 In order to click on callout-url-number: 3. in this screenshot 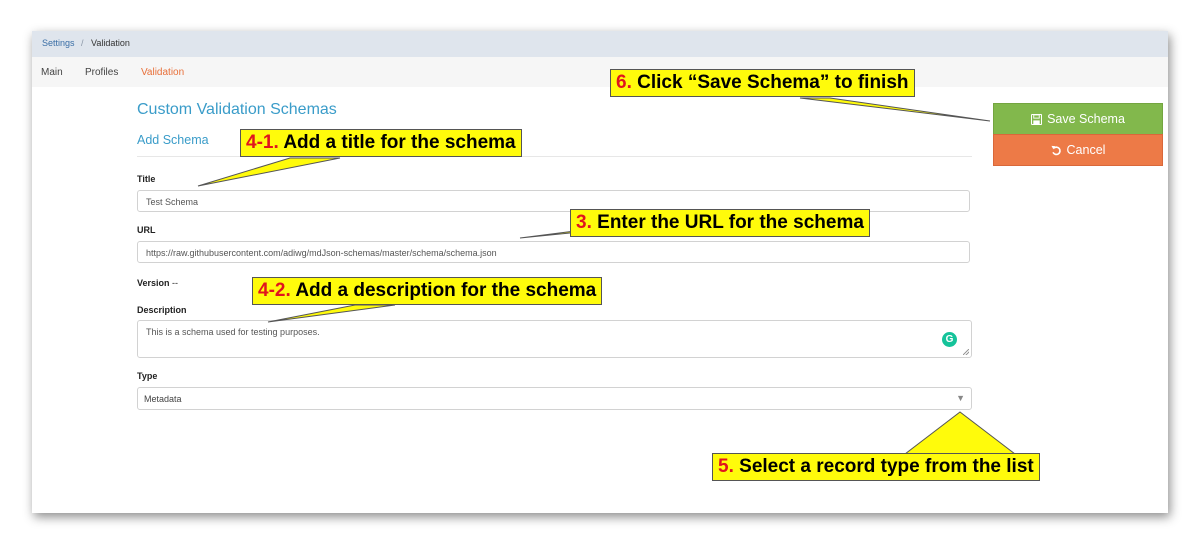, I will do `click(584, 222)`.